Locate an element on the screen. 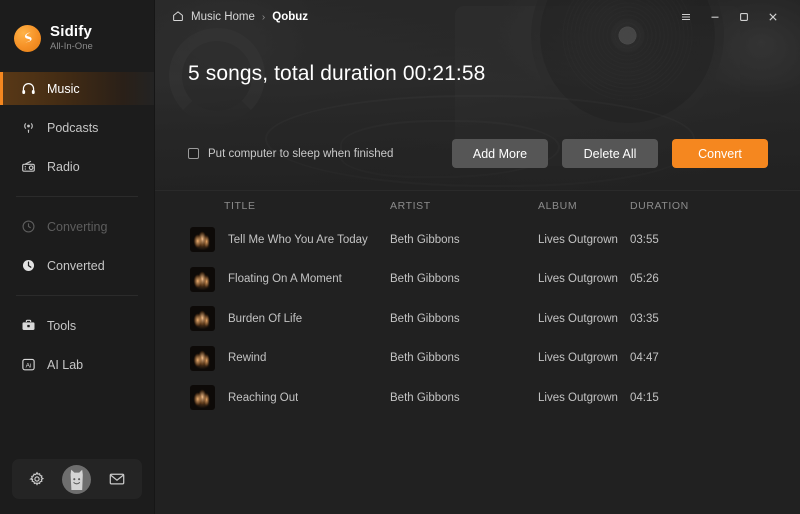 This screenshot has height=514, width=800. sleep-when-finished-option: Put computer to sleep when finished is located at coordinates (290, 154).